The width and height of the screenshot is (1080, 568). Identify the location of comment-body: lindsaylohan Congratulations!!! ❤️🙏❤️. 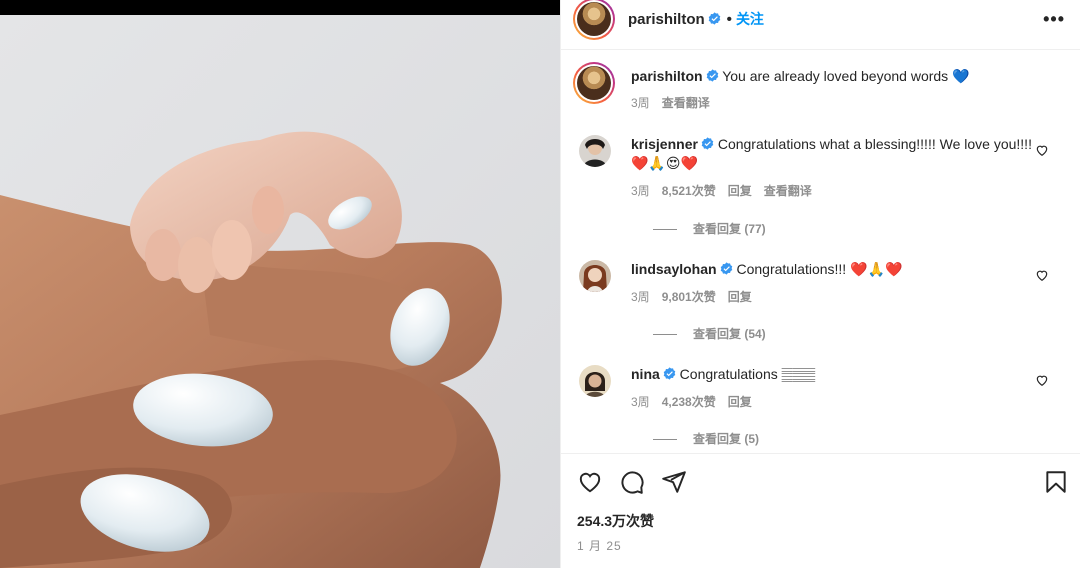
(841, 269).